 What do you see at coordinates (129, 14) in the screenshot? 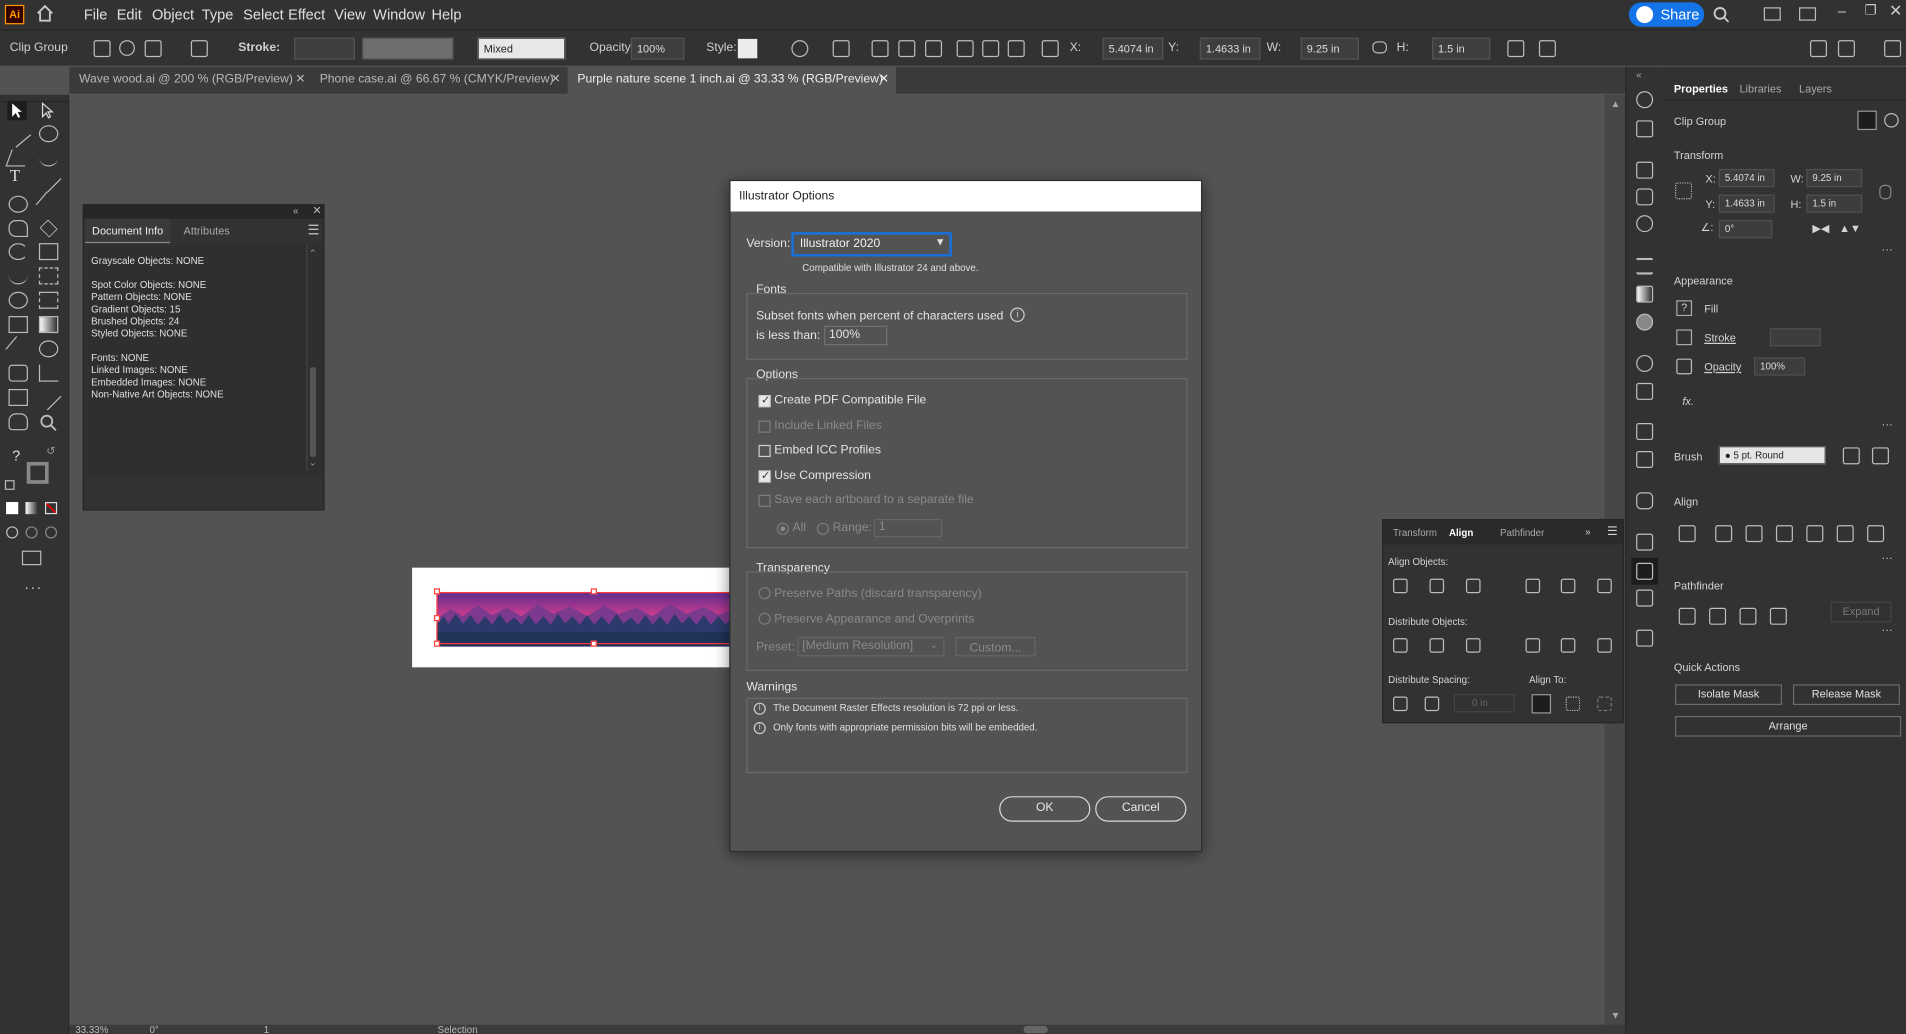
I see `menu-edit: Edit` at bounding box center [129, 14].